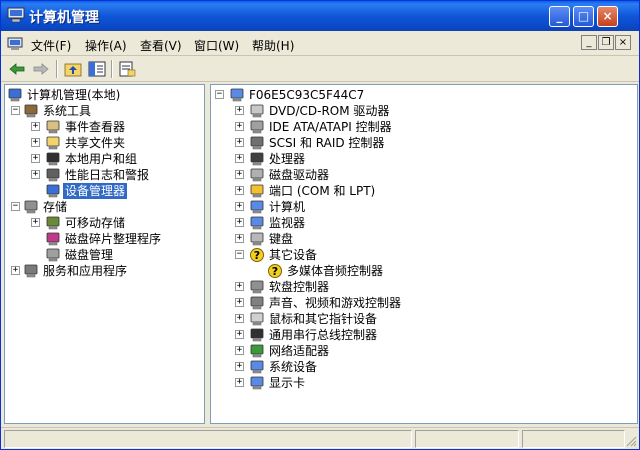 The width and height of the screenshot is (640, 450). I want to click on tree-row: + 系统设备, so click(424, 367).